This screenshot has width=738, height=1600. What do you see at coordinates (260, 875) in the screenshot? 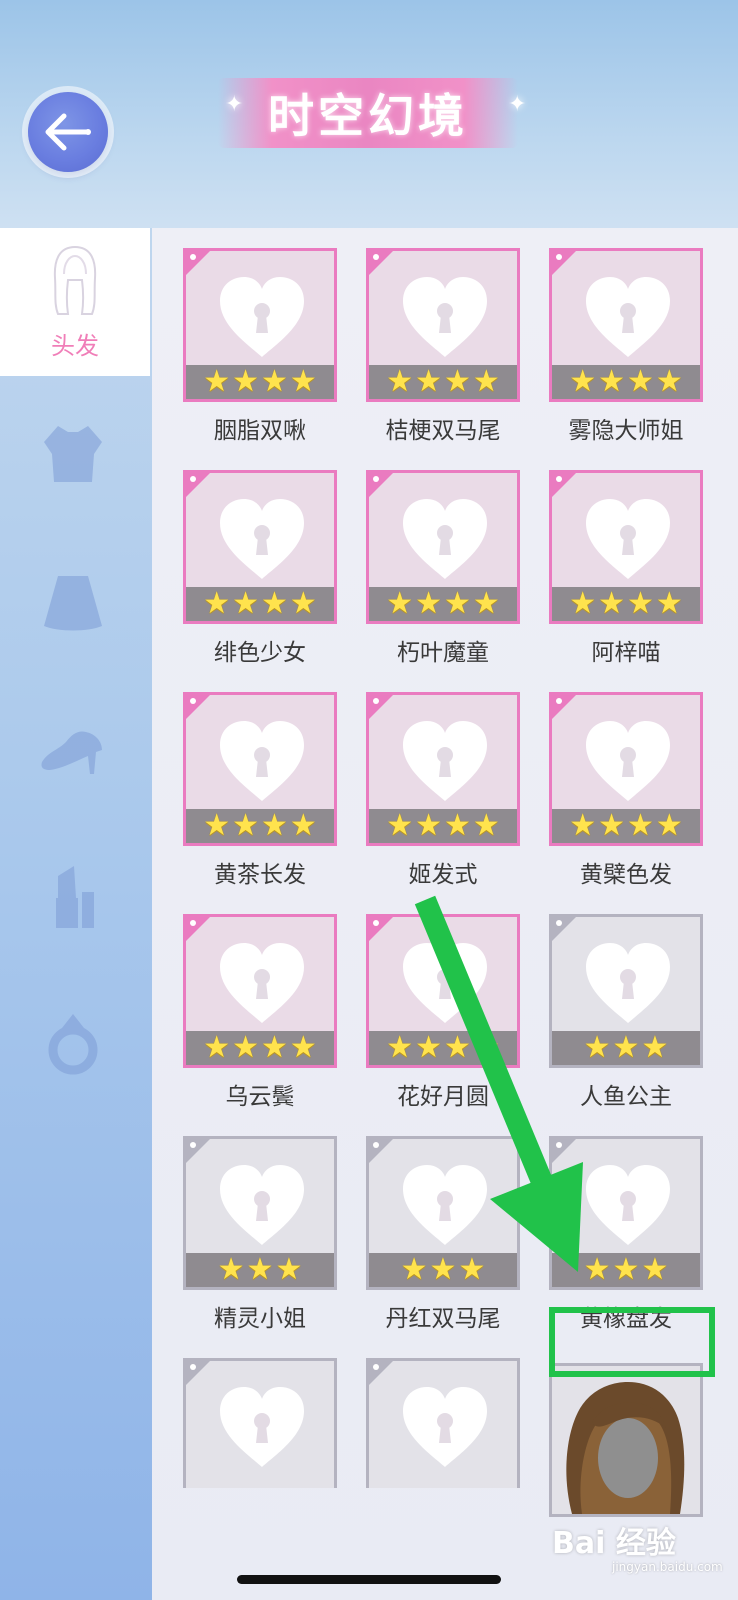
I see `item-name: 黄茶长发` at bounding box center [260, 875].